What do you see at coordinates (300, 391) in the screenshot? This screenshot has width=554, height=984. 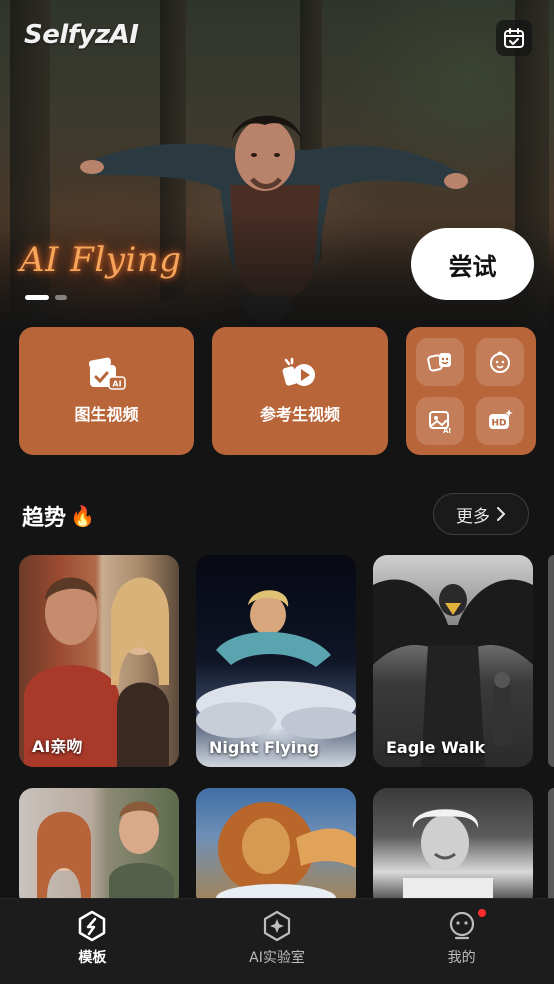 I see `reference-video-card: 参考生视频` at bounding box center [300, 391].